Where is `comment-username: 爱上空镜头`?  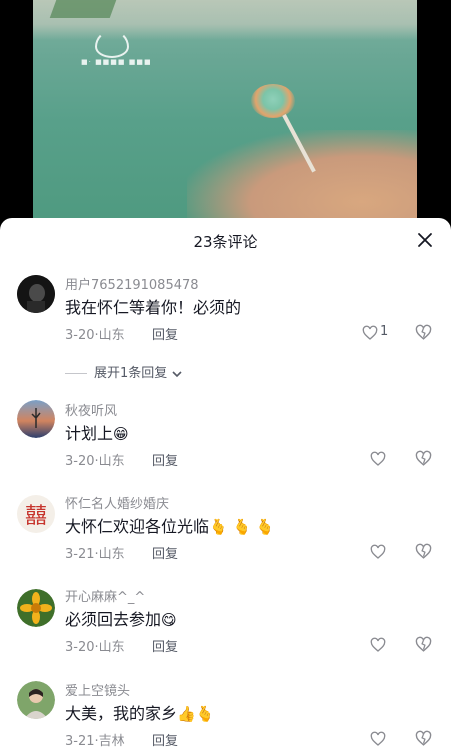
comment-username: 爱上空镜头 is located at coordinates (97, 689).